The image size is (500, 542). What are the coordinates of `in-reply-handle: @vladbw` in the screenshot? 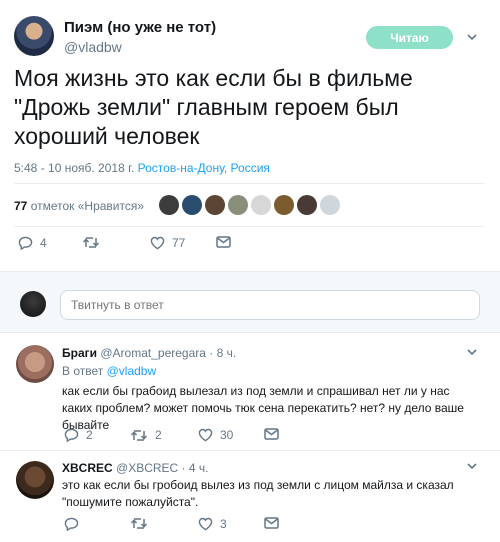 It's located at (132, 371).